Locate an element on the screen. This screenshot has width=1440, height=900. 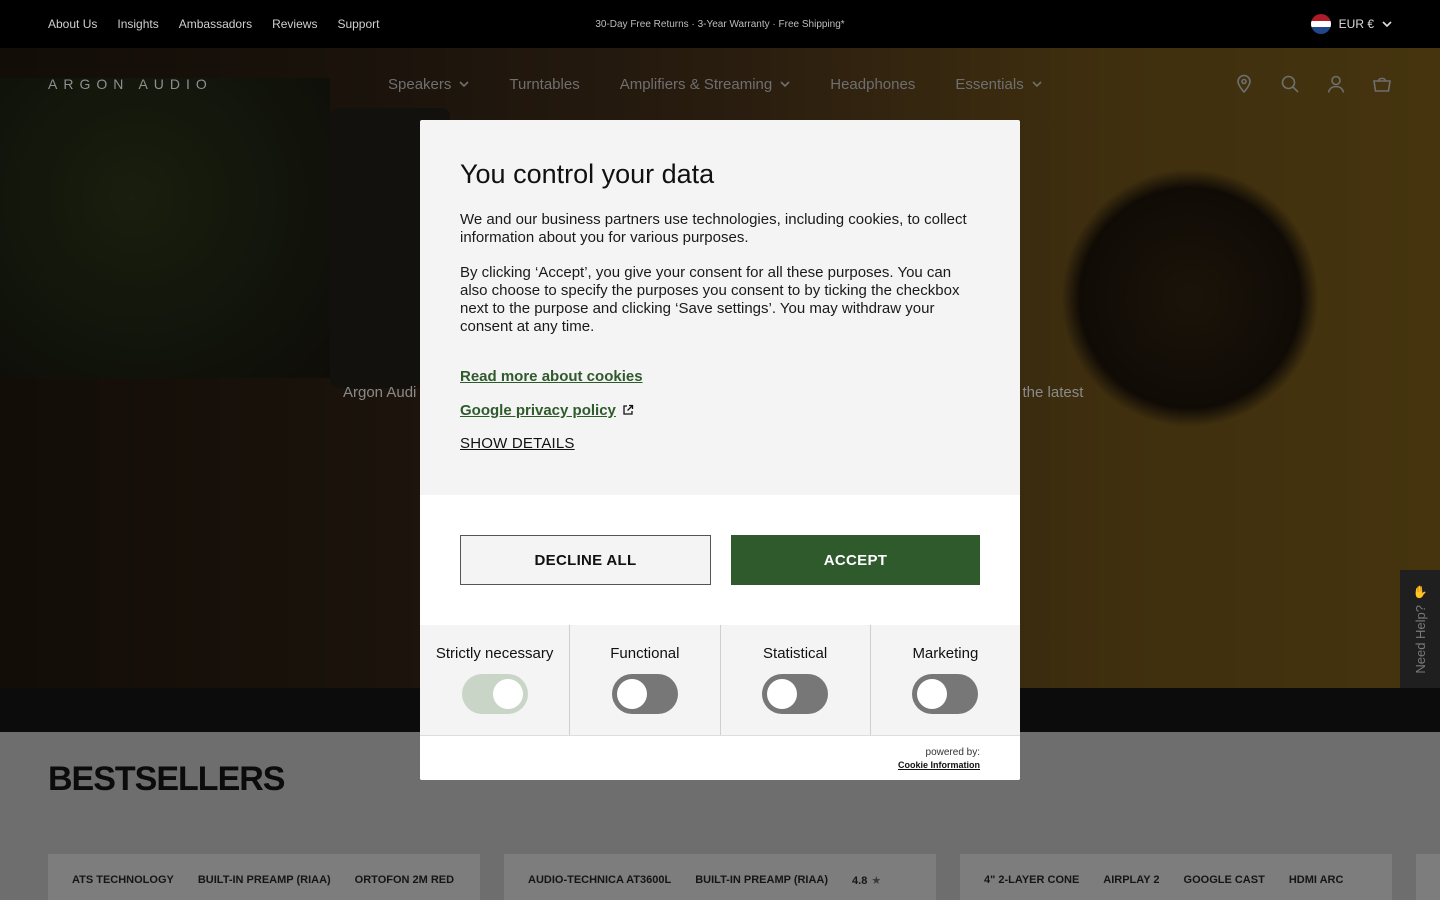
need-help-tab: ✋ Need Help? is located at coordinates (1420, 629).